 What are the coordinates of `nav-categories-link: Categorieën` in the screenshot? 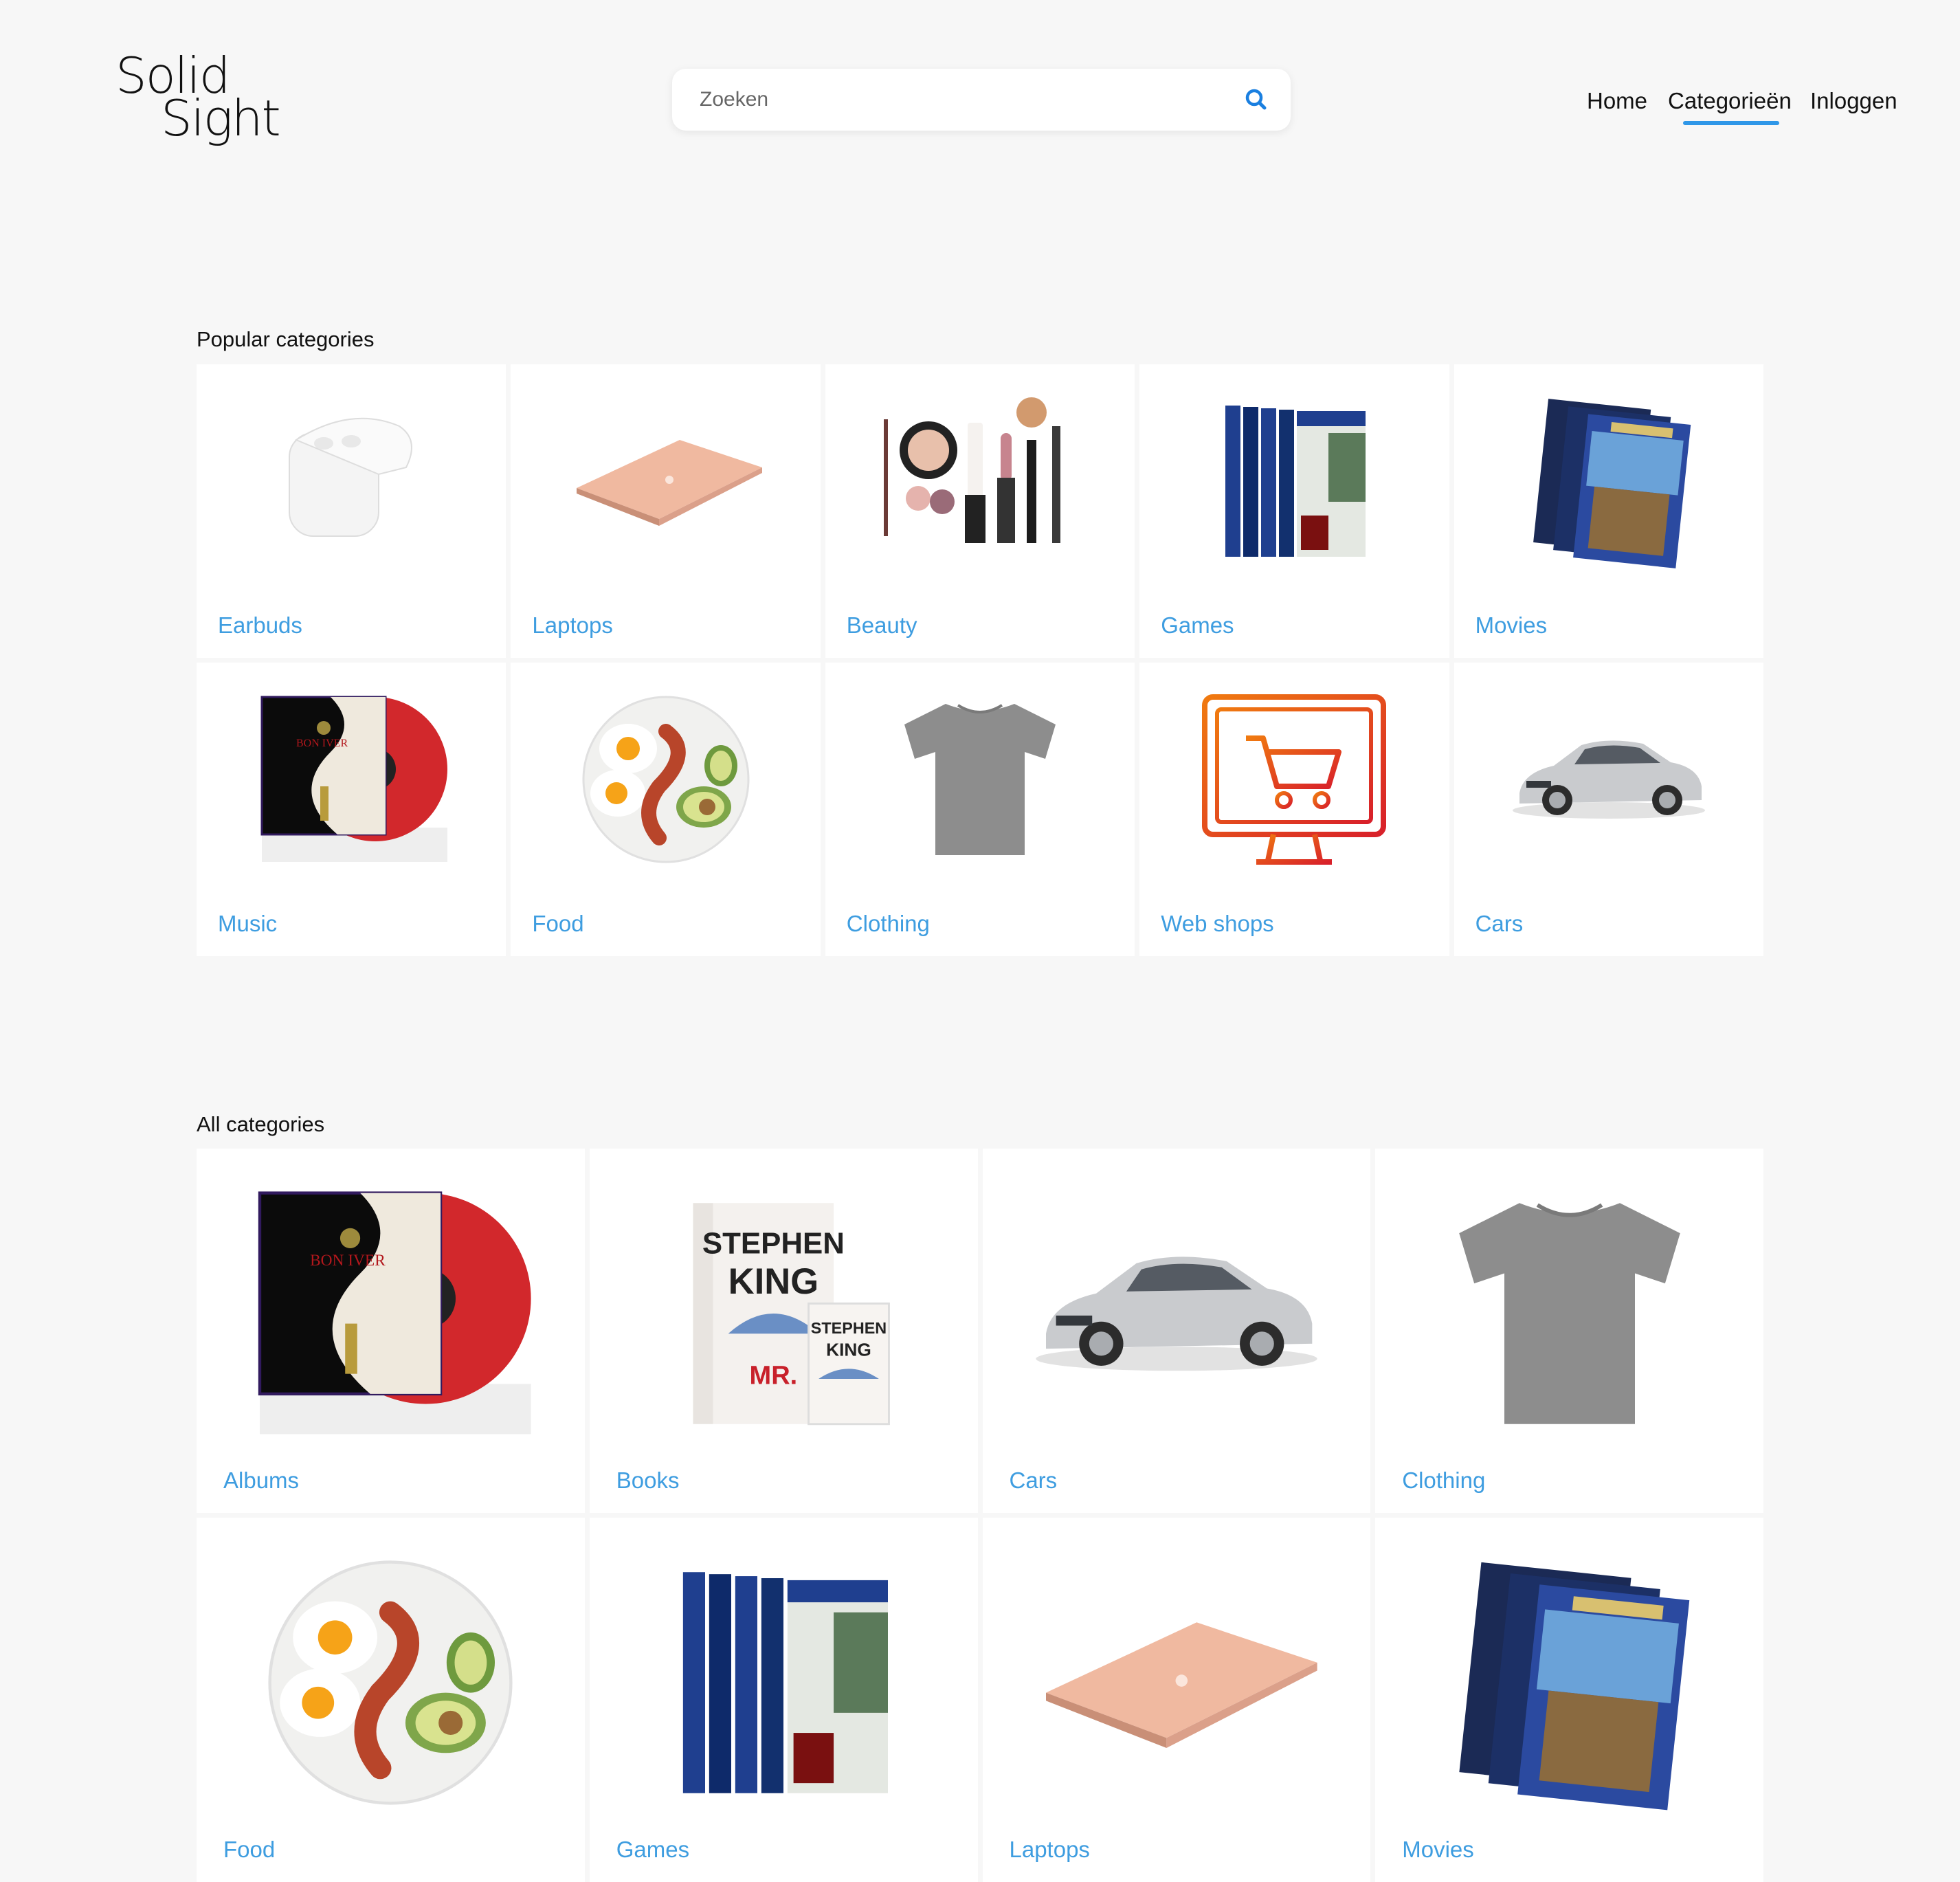 It's located at (1730, 101).